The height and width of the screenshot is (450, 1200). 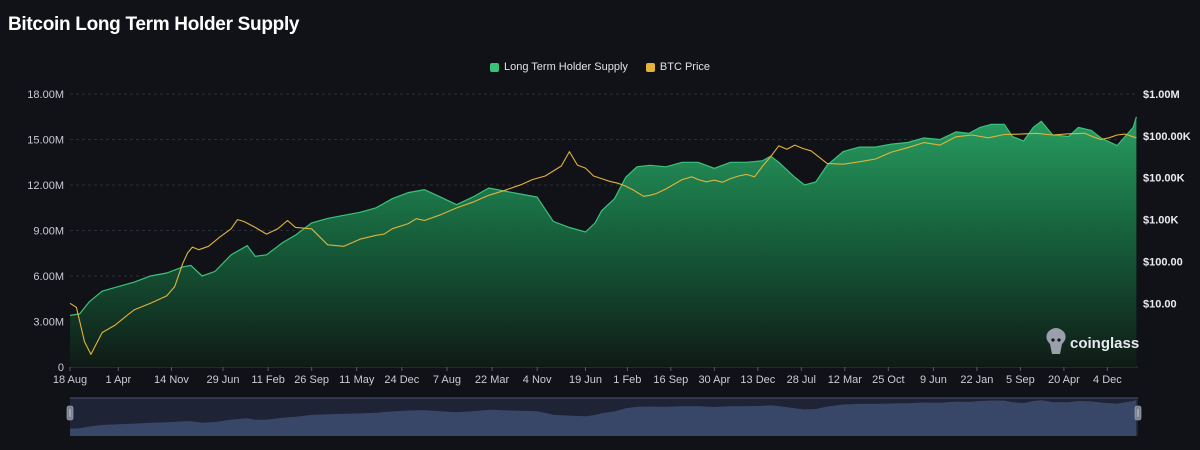 I want to click on x-tick-label: 20 Apr, so click(x=1064, y=380).